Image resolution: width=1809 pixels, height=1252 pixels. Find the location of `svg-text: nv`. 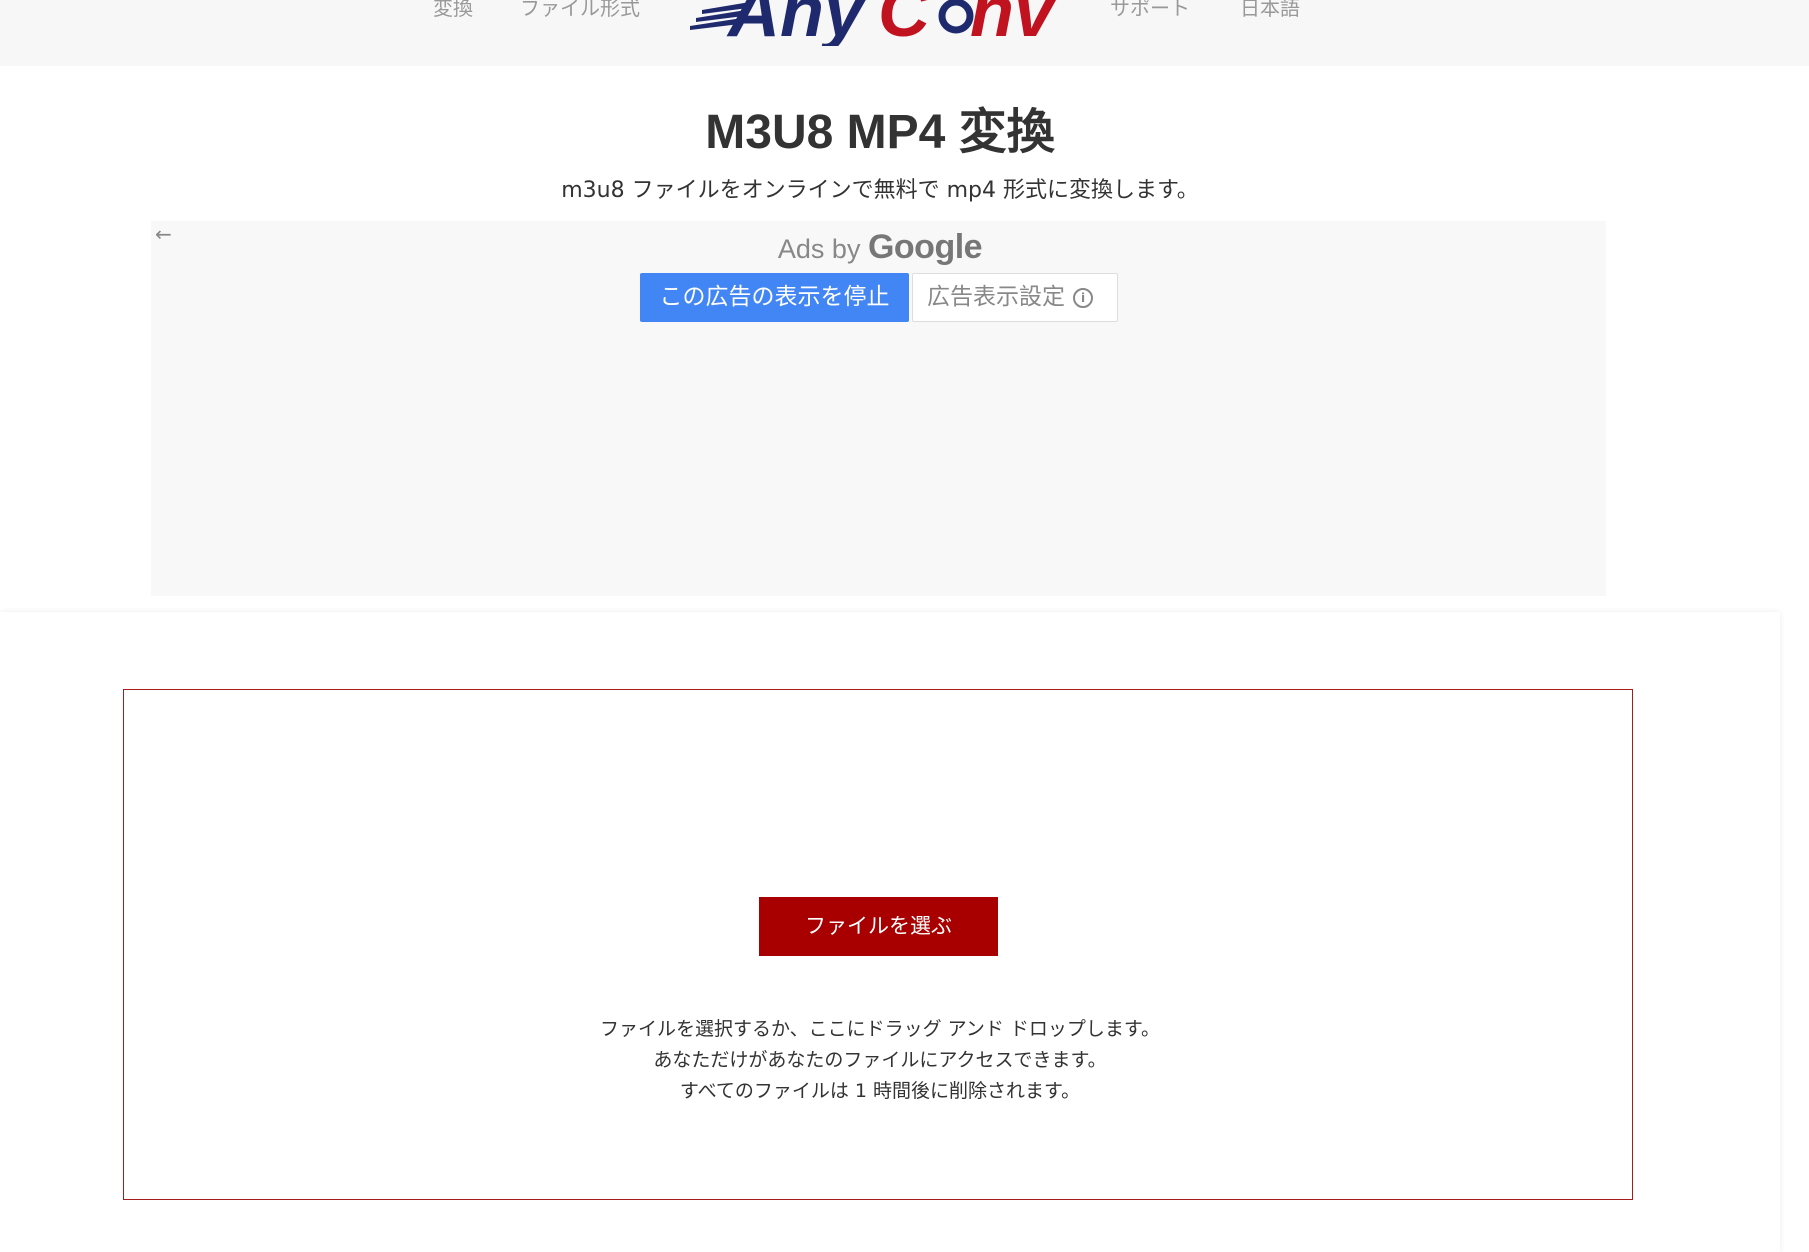

svg-text: nv is located at coordinates (1014, 23).